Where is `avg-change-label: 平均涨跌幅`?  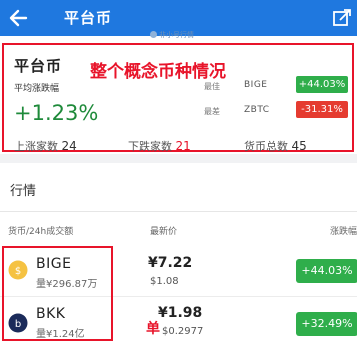 avg-change-label: 平均涨跌幅 is located at coordinates (37, 89).